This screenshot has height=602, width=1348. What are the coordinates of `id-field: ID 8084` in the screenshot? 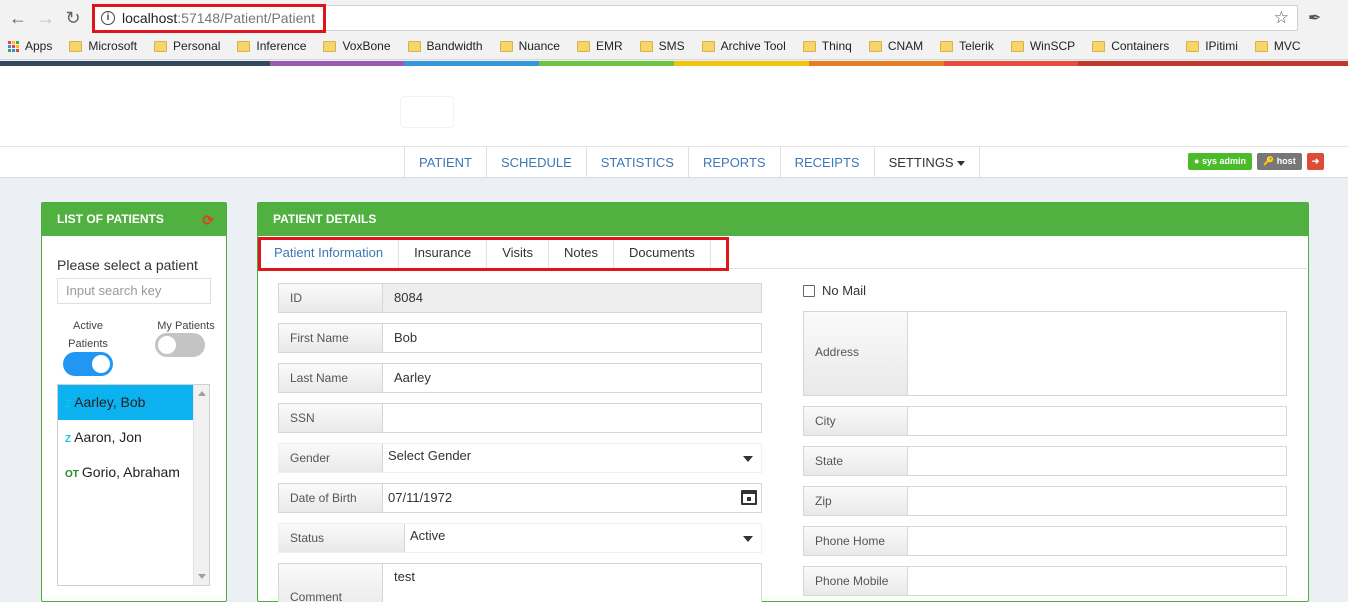 It's located at (520, 298).